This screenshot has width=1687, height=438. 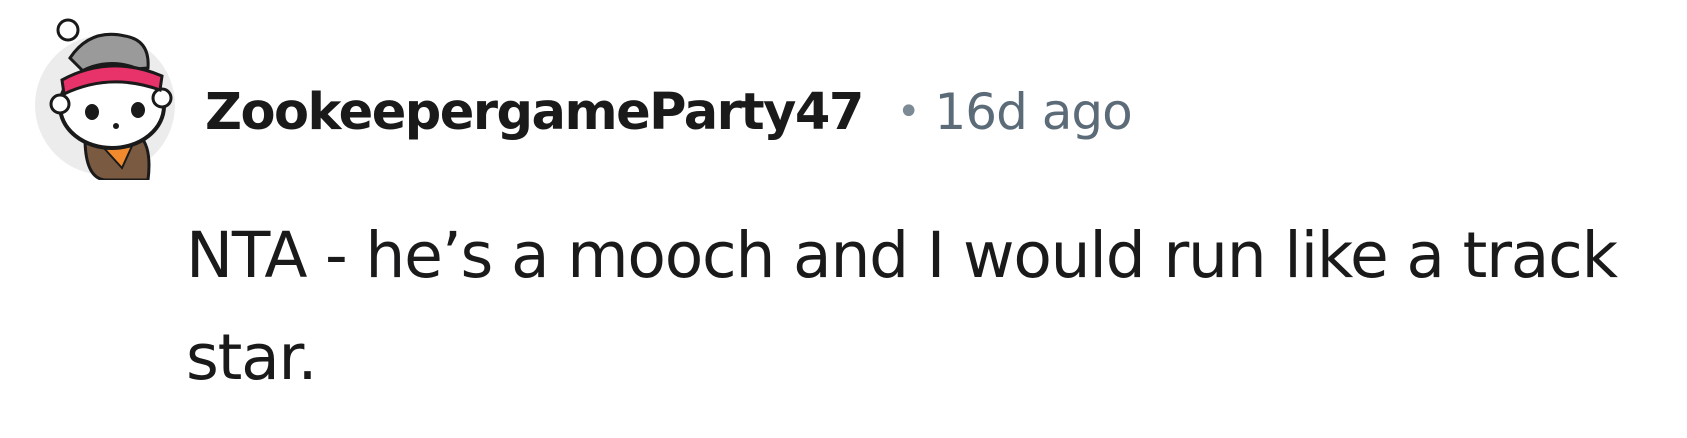 I want to click on snoo-avatar-icon, so click(x=105, y=99).